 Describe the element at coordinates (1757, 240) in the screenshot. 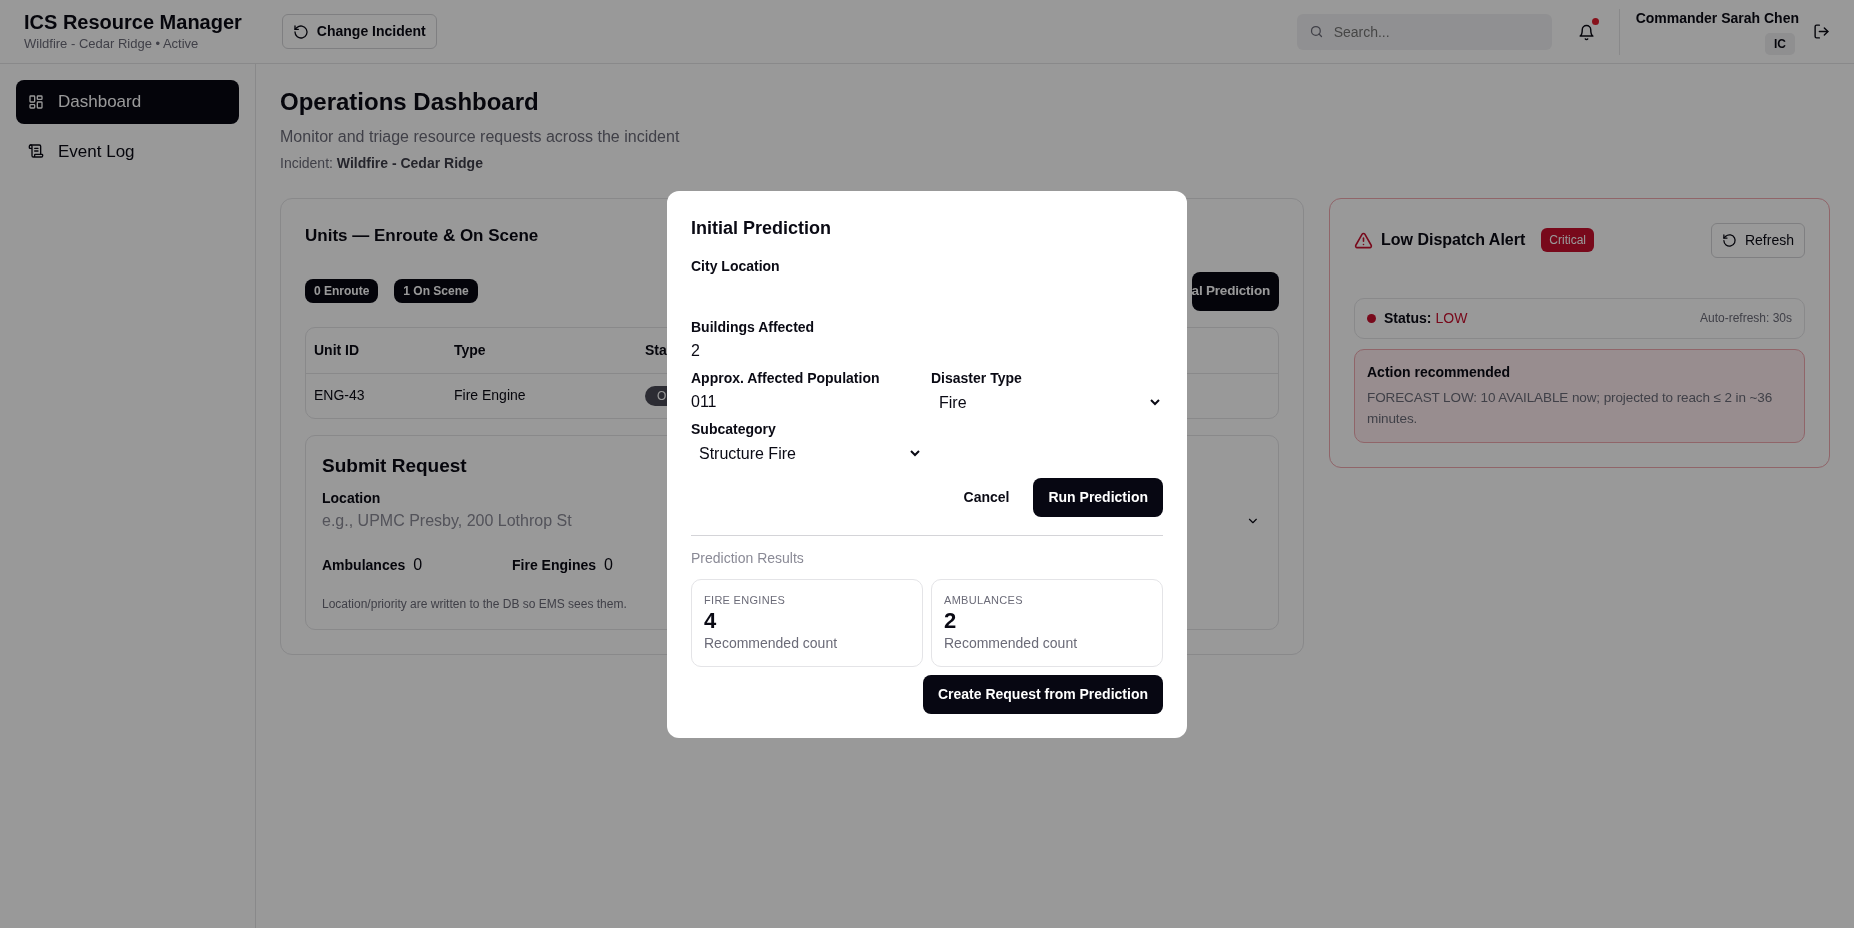

I see `refresh-button: Refresh` at that location.